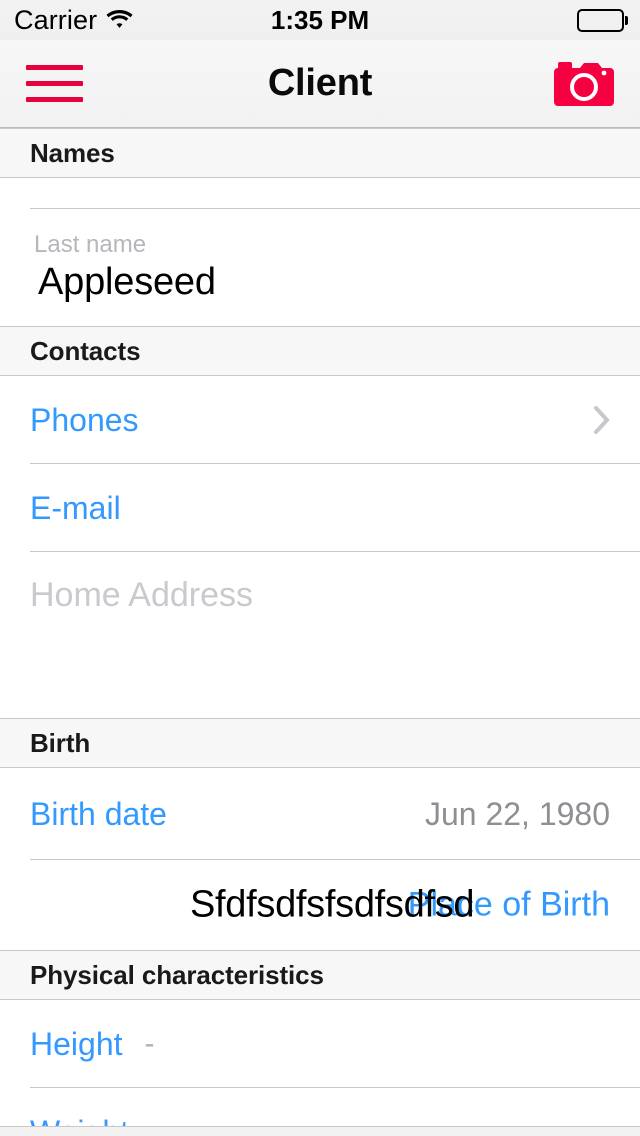 Image resolution: width=640 pixels, height=1136 pixels. What do you see at coordinates (149, 1043) in the screenshot?
I see `row-height-value: -` at bounding box center [149, 1043].